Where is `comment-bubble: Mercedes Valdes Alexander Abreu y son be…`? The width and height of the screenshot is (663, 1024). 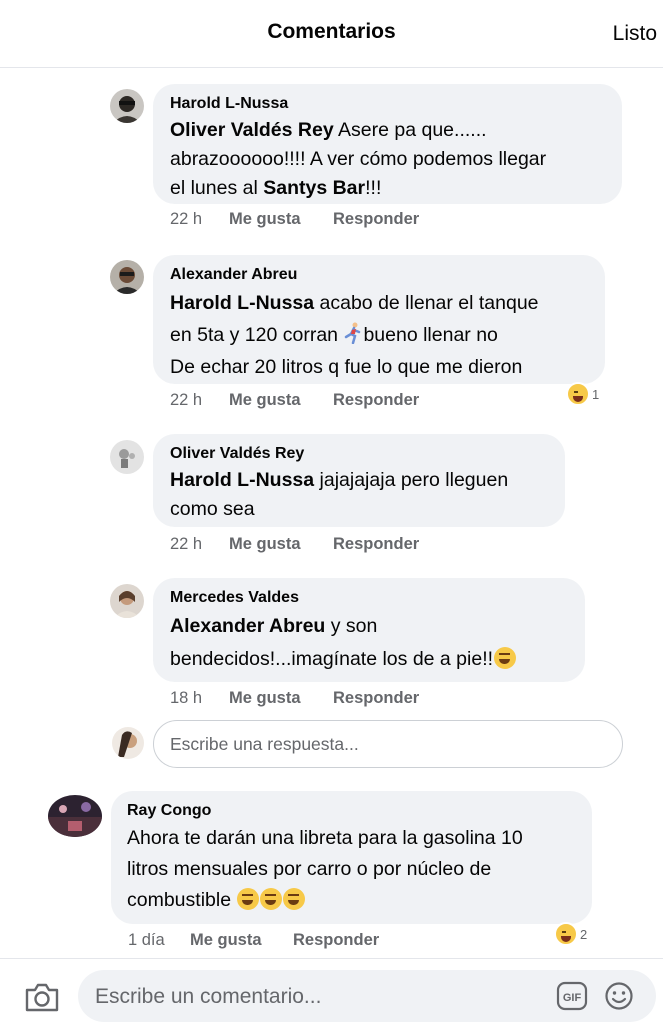 comment-bubble: Mercedes Valdes Alexander Abreu y son be… is located at coordinates (369, 630).